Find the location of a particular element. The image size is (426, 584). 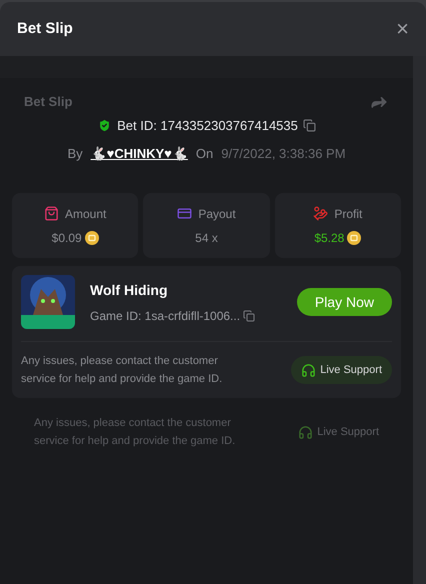

user-link: 🐇♥CHINKY♥🐇 is located at coordinates (139, 153).